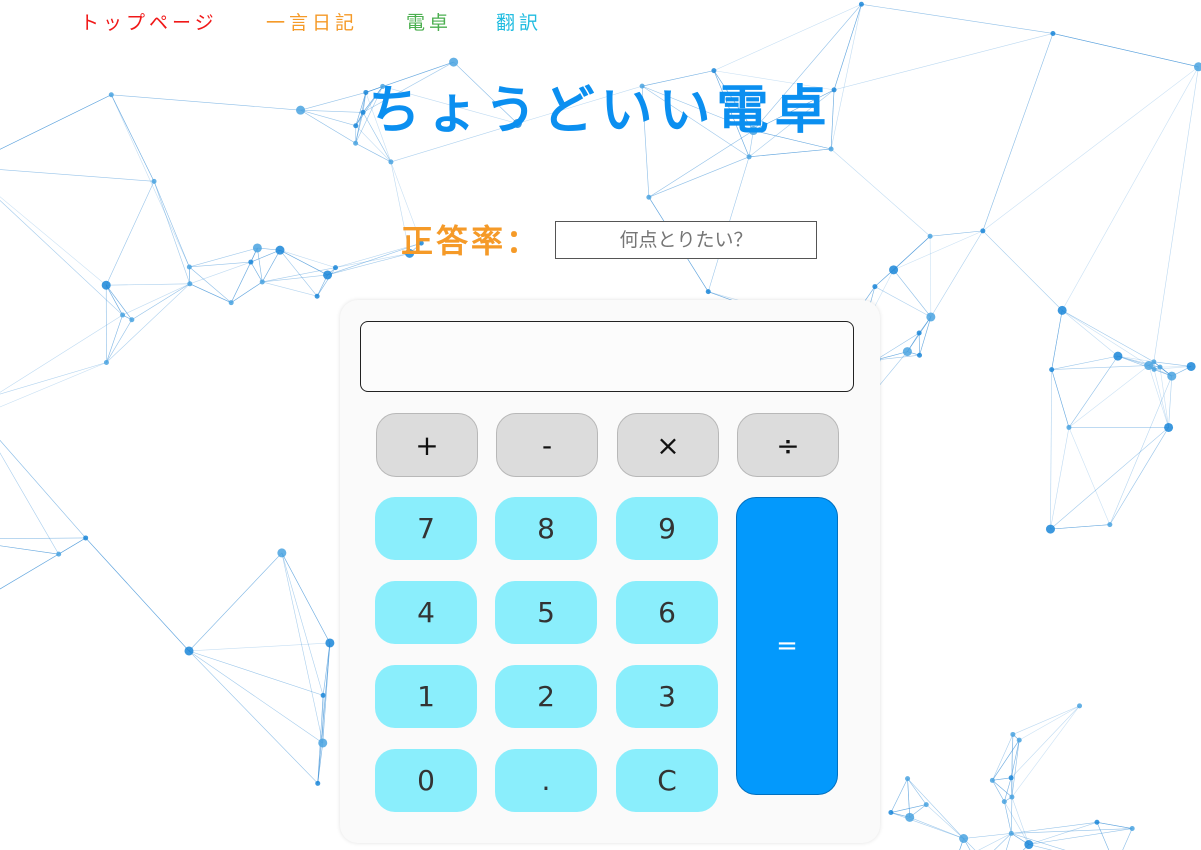  Describe the element at coordinates (546, 528) in the screenshot. I see `digit-8-button: 8` at that location.